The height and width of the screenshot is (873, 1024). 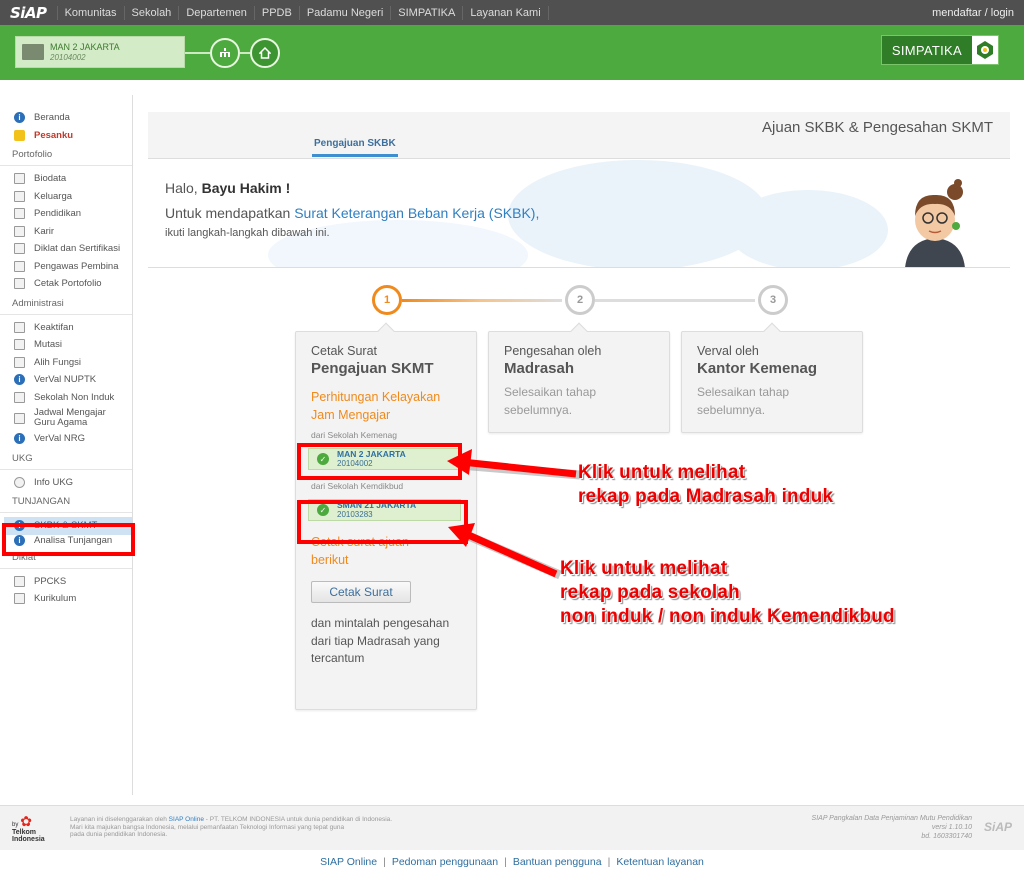 What do you see at coordinates (512, 65) in the screenshot?
I see `app-header: MAN 2 JAKARTA 20104002 SIMPATIKA` at bounding box center [512, 65].